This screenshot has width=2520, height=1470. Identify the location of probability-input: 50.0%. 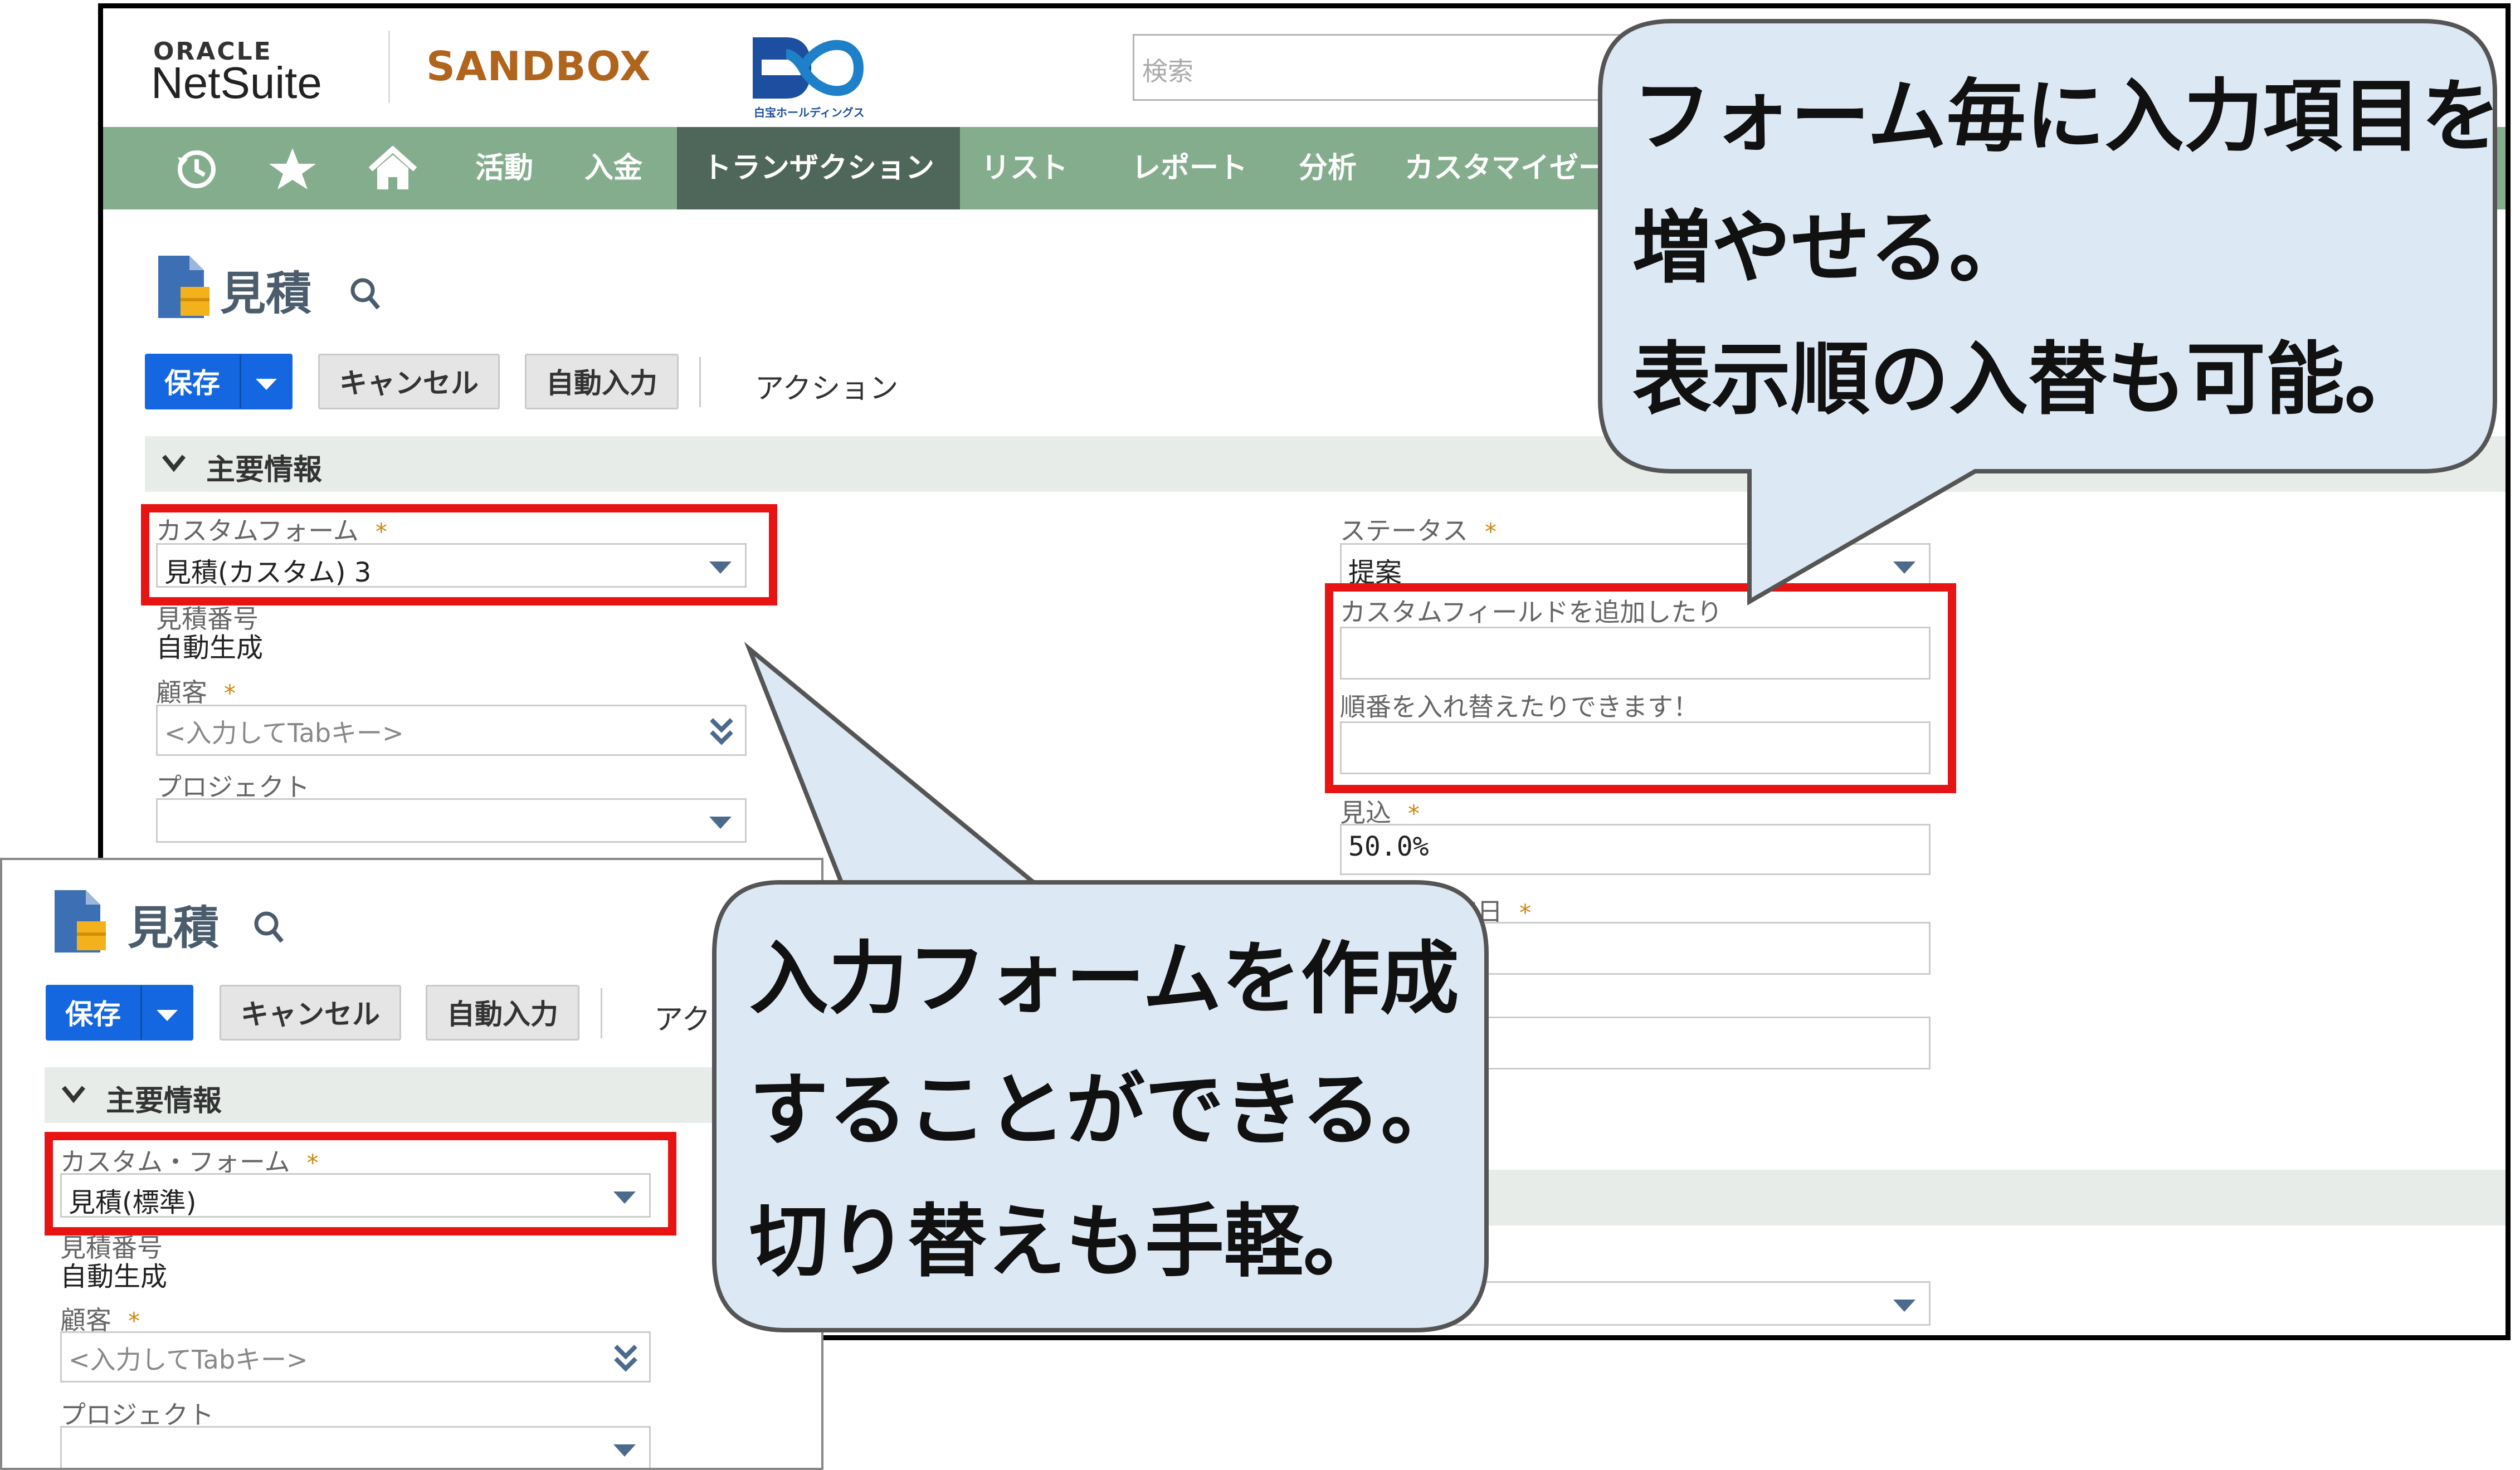
(1635, 849).